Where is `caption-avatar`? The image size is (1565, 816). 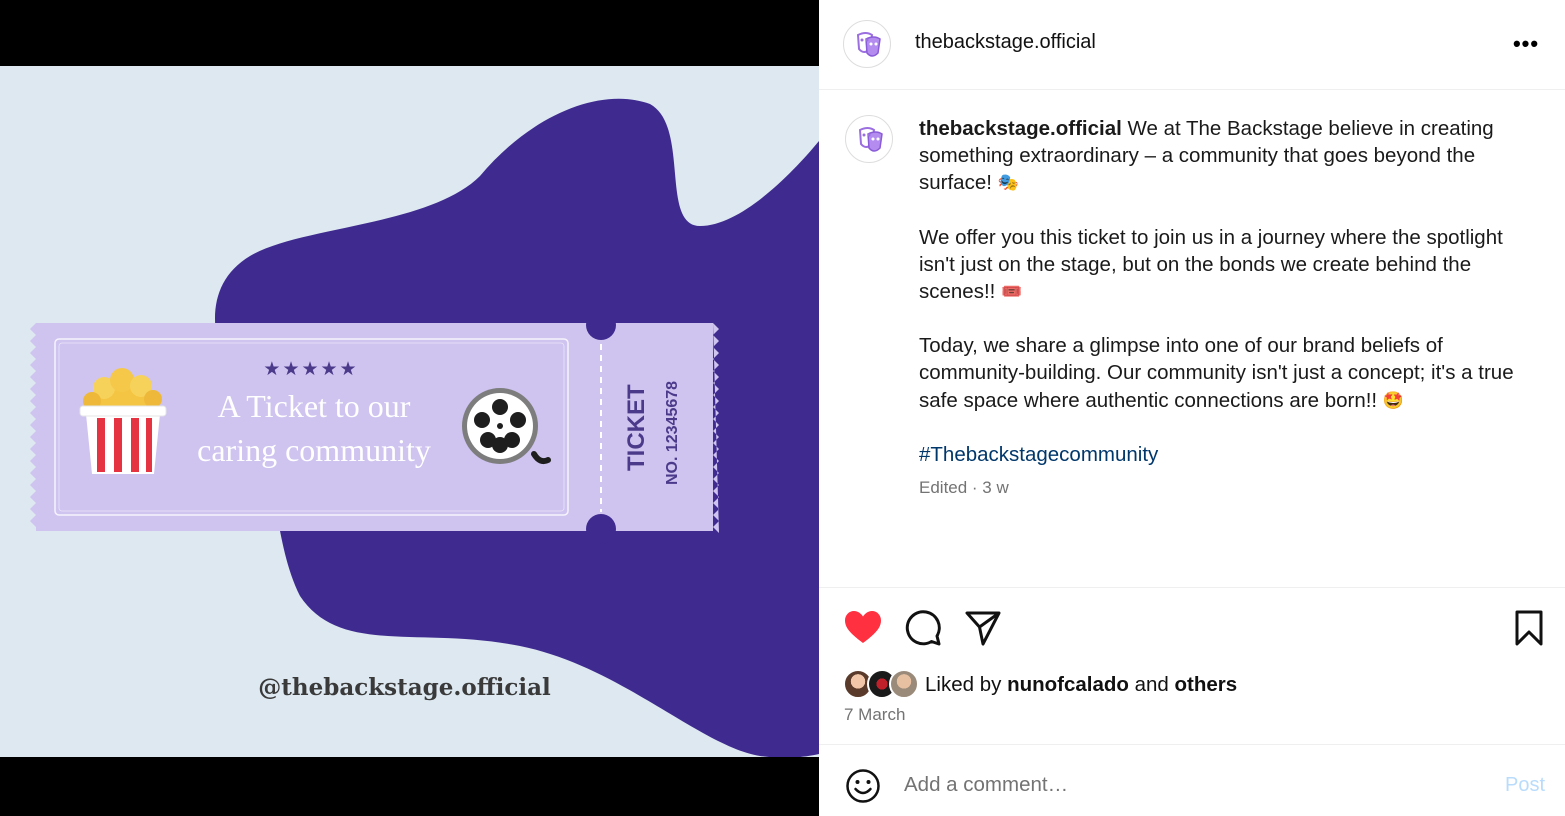 caption-avatar is located at coordinates (869, 139).